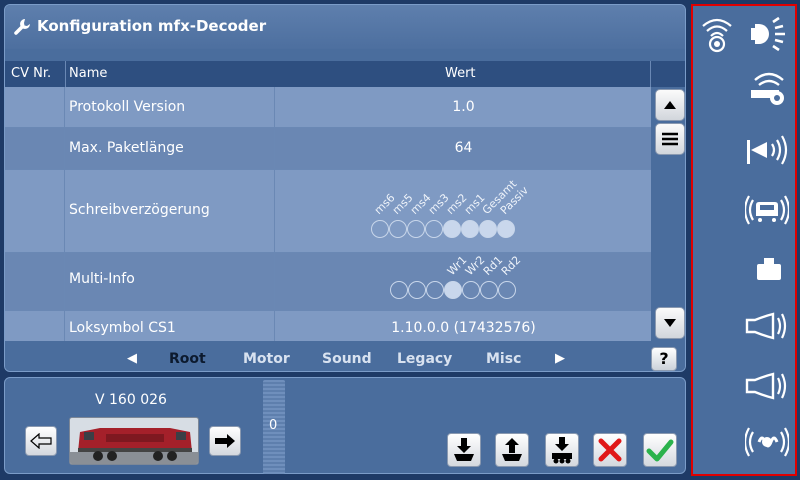 This screenshot has width=800, height=480. What do you see at coordinates (767, 326) in the screenshot?
I see `bell-icon` at bounding box center [767, 326].